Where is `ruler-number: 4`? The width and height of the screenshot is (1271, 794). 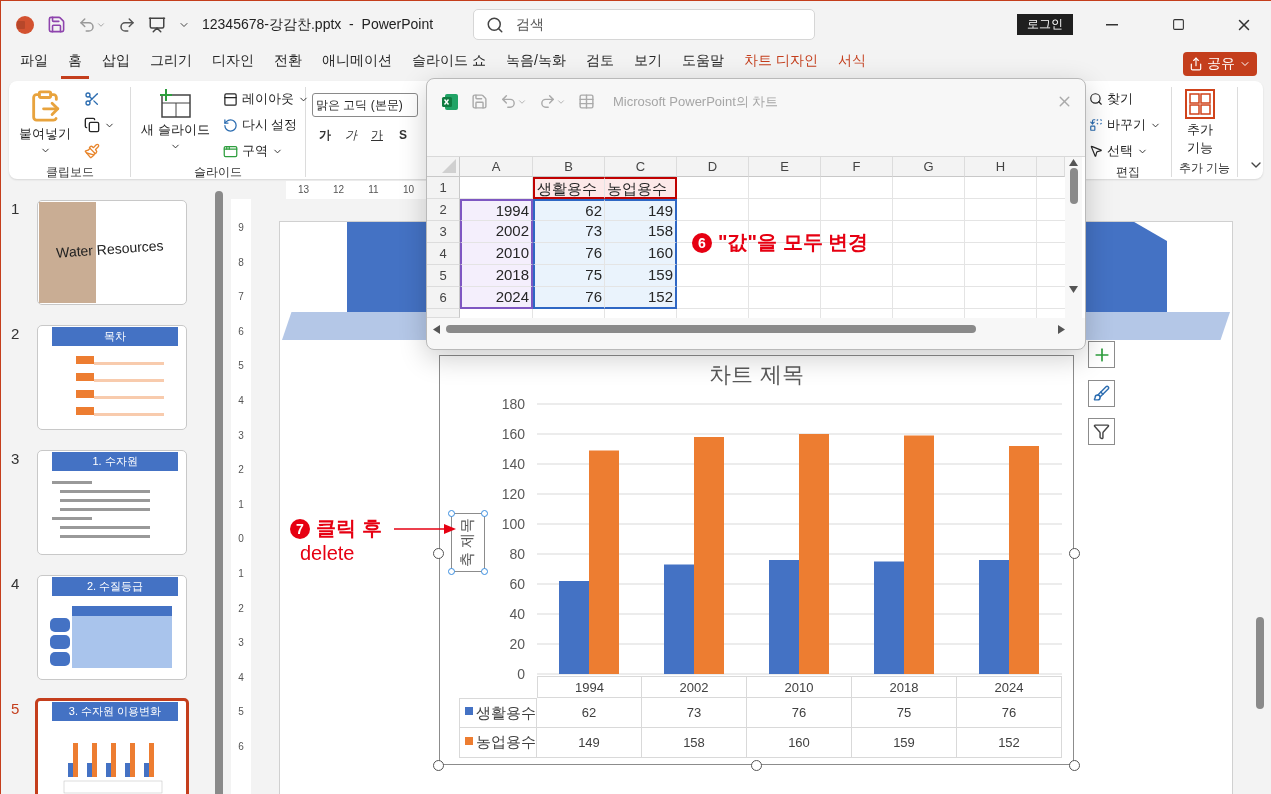 ruler-number: 4 is located at coordinates (241, 401).